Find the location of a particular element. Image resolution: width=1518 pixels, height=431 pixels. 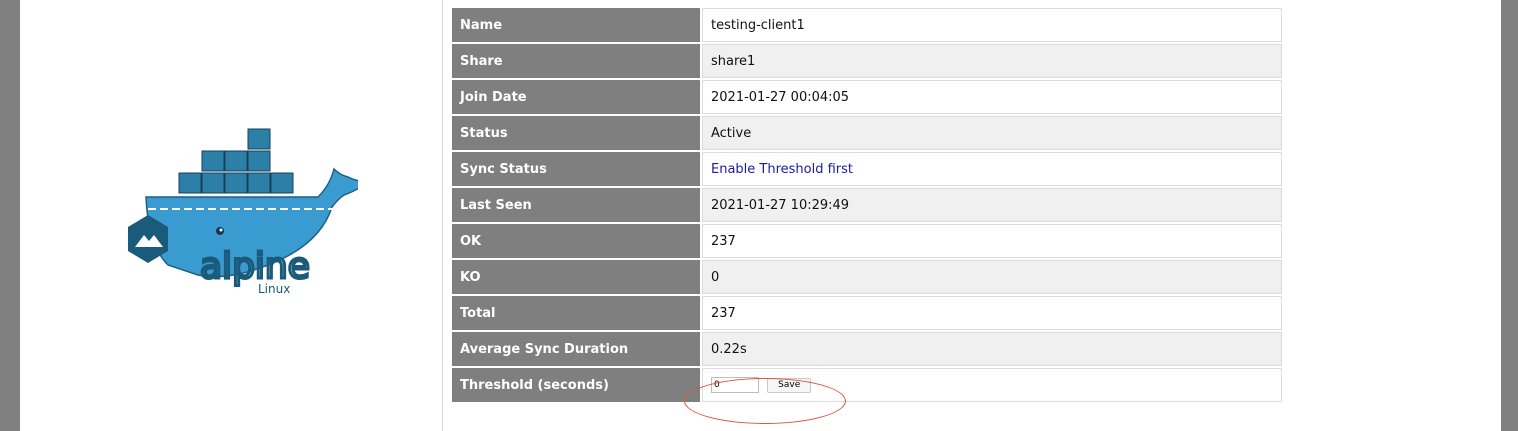

row-label: Name is located at coordinates (576, 25).